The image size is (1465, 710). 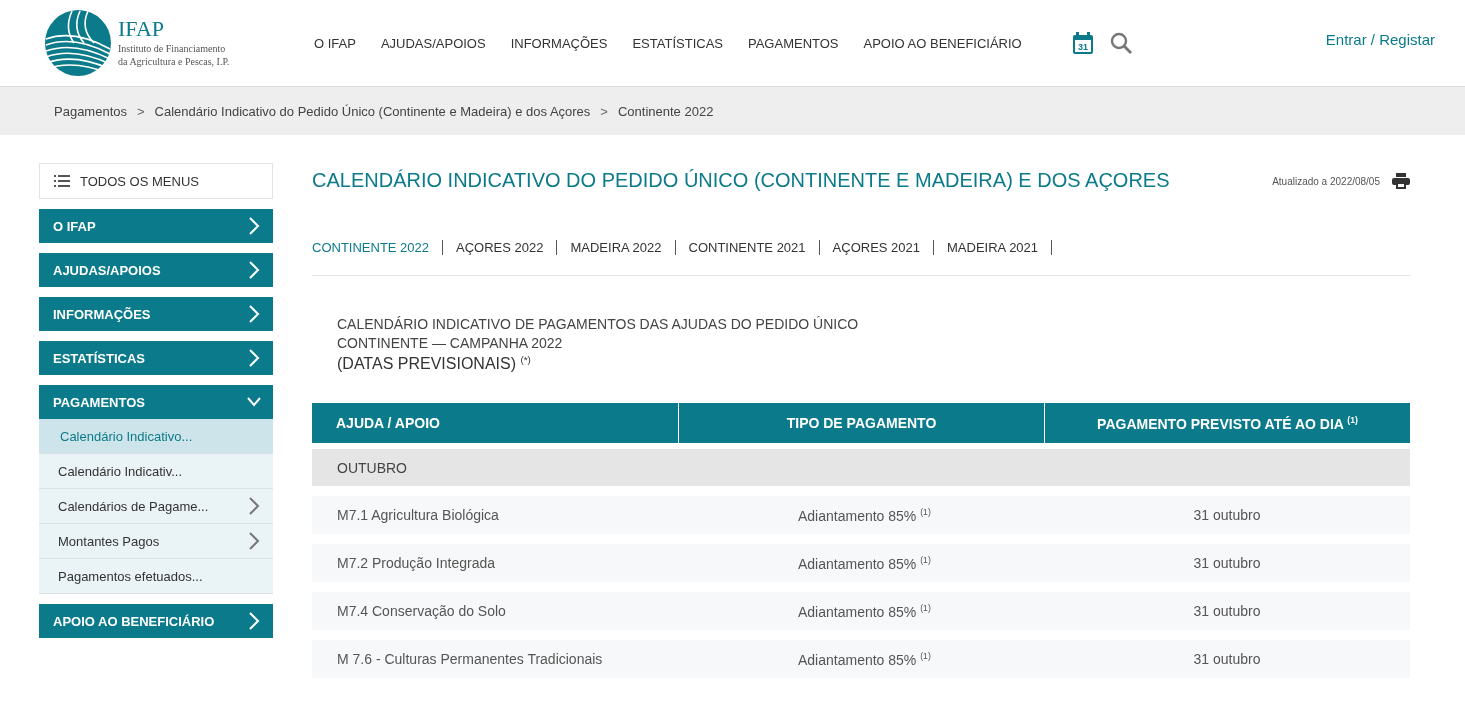 What do you see at coordinates (156, 358) in the screenshot?
I see `sidebar-section: ESTATÍSTICAS` at bounding box center [156, 358].